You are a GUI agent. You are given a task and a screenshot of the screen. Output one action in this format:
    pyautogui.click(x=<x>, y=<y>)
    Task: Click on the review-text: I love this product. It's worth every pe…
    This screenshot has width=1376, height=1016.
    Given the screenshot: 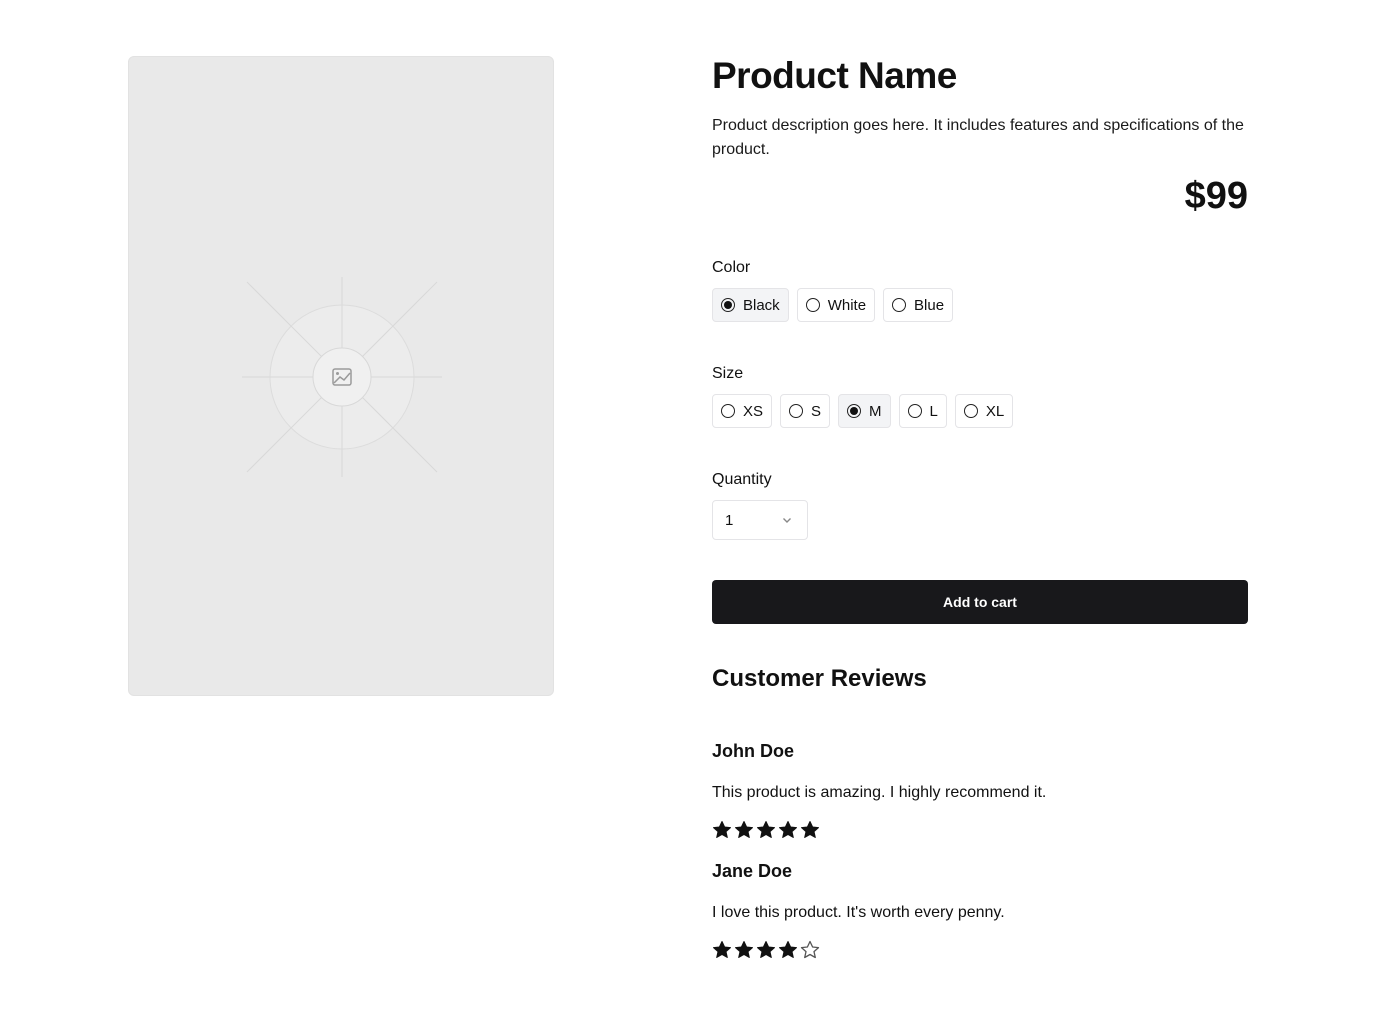 What is the action you would take?
    pyautogui.click(x=858, y=912)
    